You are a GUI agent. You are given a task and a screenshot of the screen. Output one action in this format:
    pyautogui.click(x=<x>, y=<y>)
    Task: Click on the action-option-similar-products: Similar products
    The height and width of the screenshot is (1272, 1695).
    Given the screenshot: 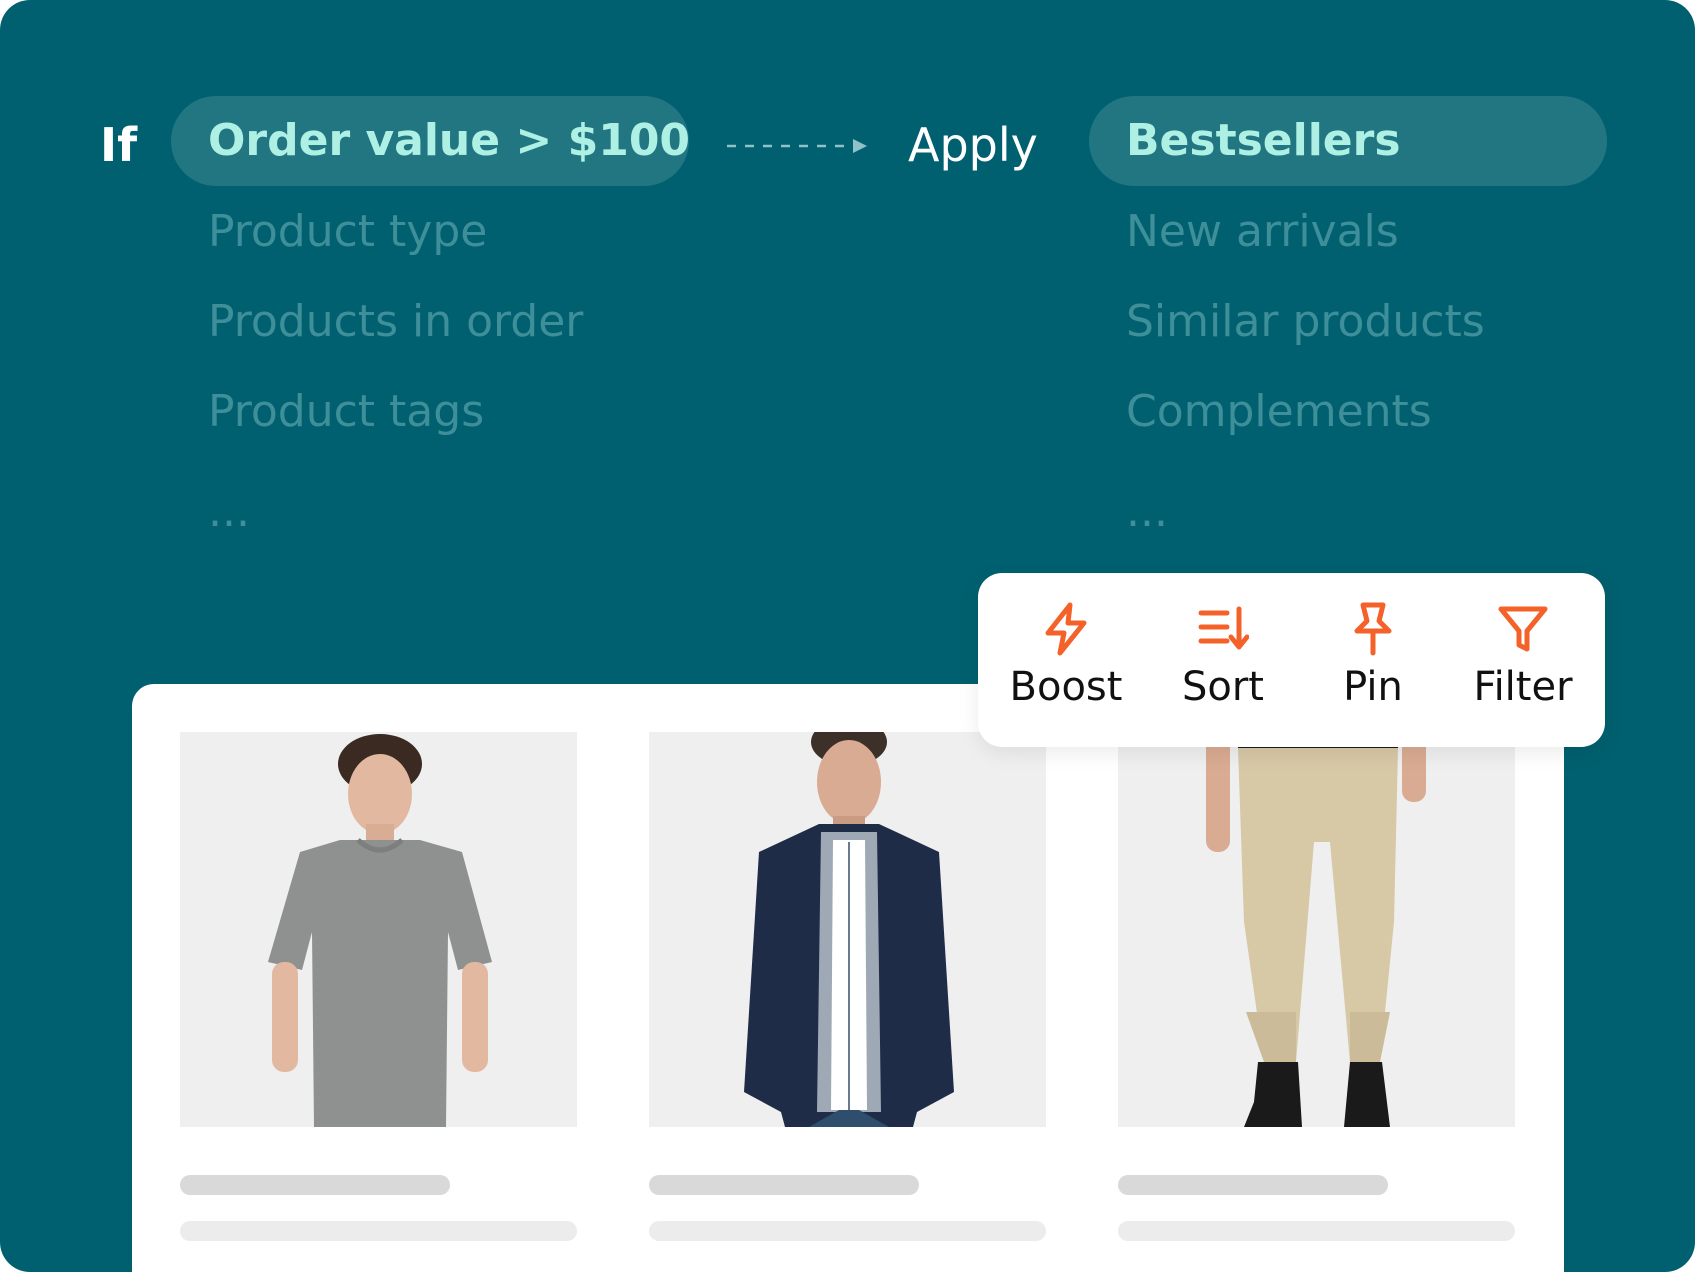 What is the action you would take?
    pyautogui.click(x=1305, y=322)
    